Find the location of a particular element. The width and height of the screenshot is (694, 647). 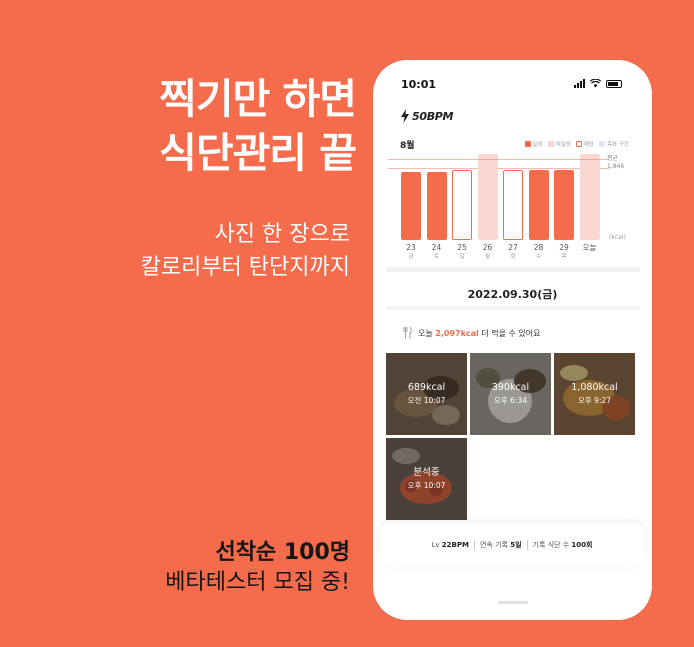

chart-x-day: 25 is located at coordinates (462, 247).